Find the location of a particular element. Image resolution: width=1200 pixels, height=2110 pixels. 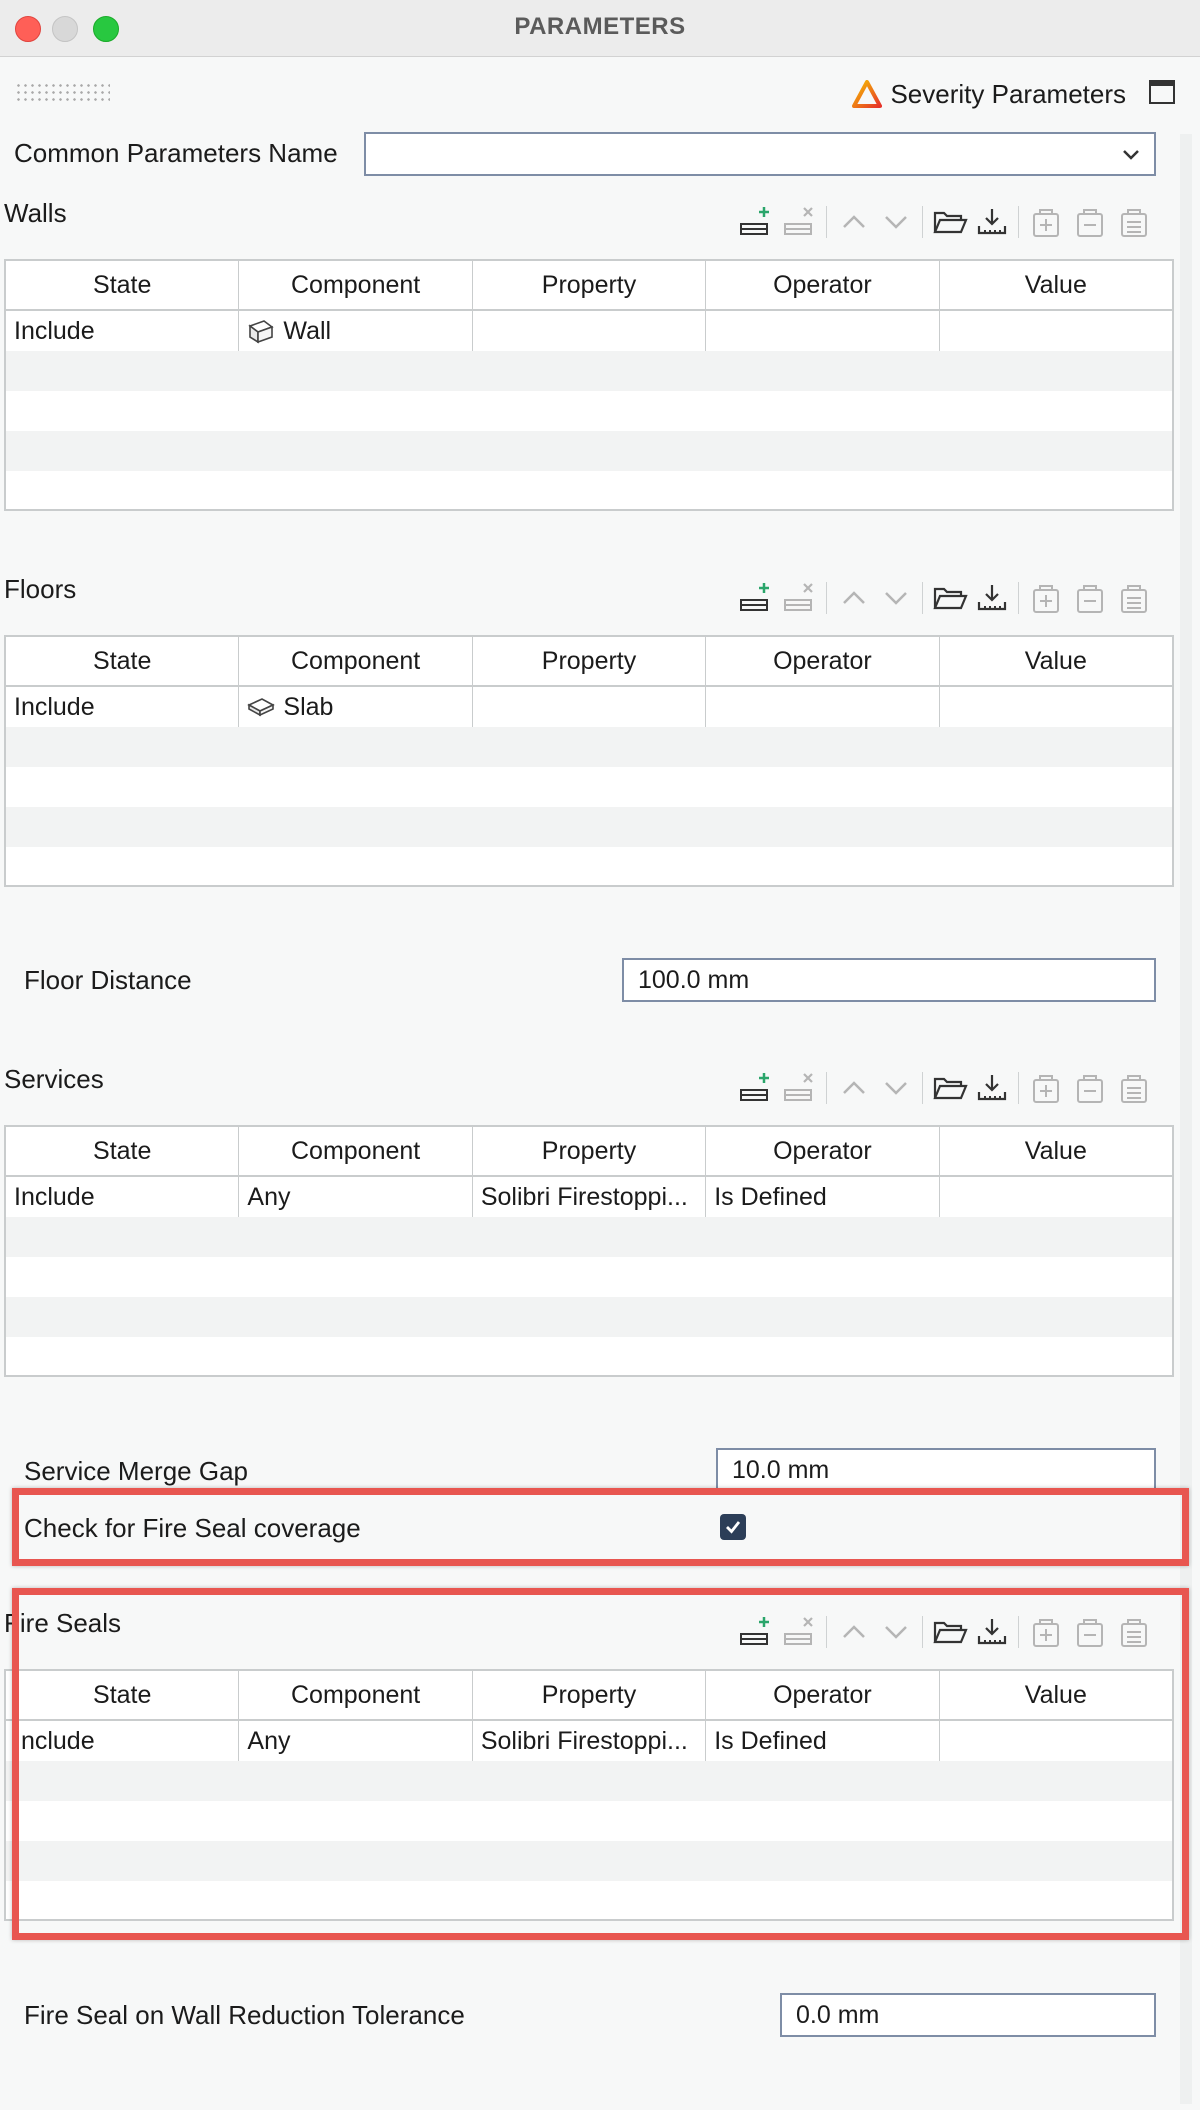

floors-title: Floors is located at coordinates (40, 589).